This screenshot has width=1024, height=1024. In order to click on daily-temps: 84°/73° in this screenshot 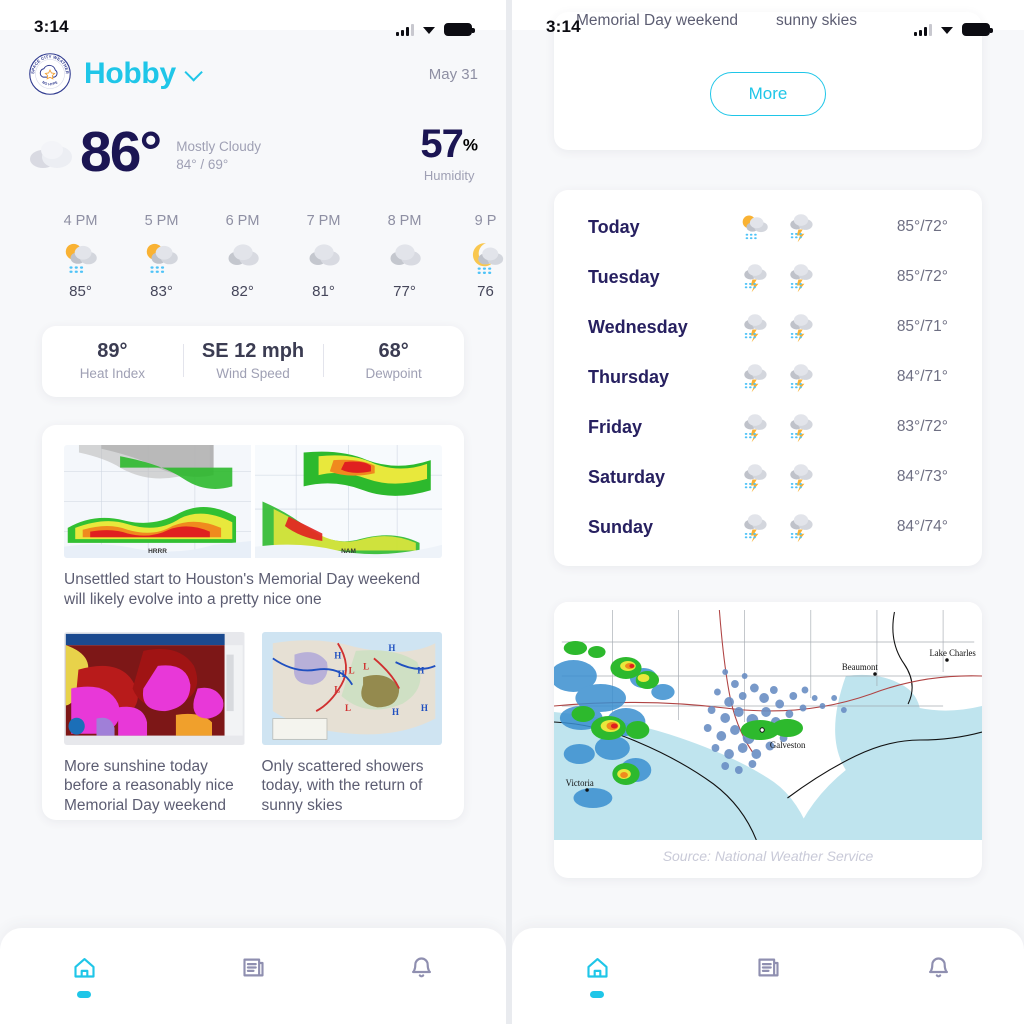, I will do `click(922, 476)`.